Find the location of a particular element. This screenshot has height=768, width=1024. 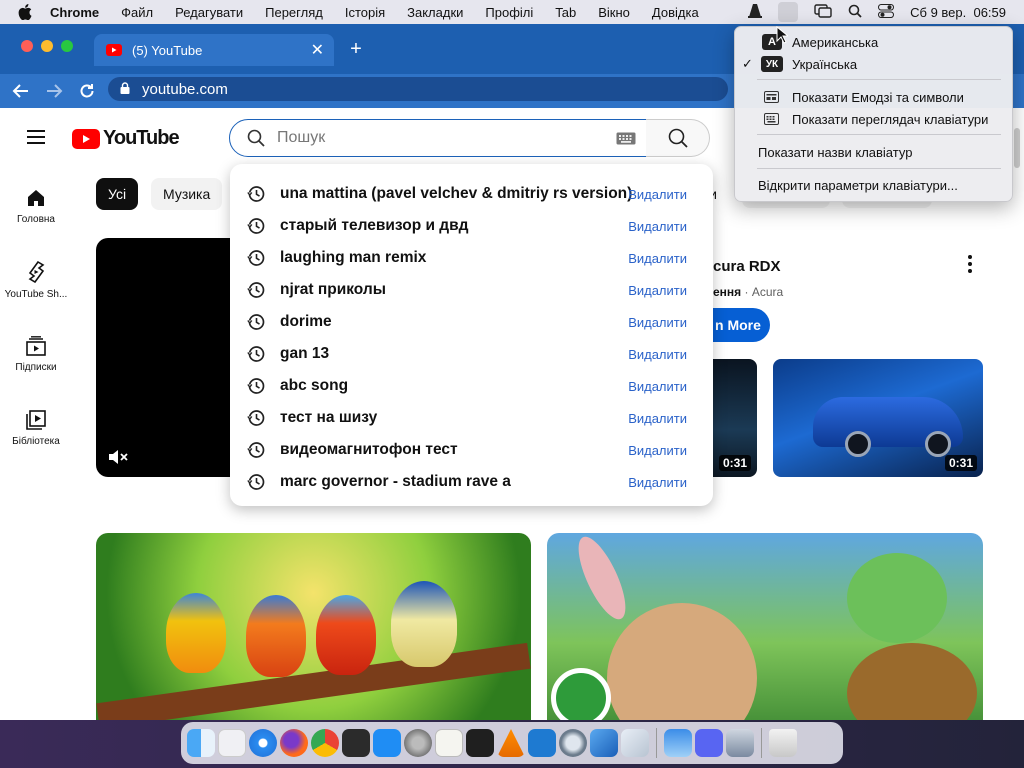

ad-sponsor-line: ення · Acura is located at coordinates (748, 292).